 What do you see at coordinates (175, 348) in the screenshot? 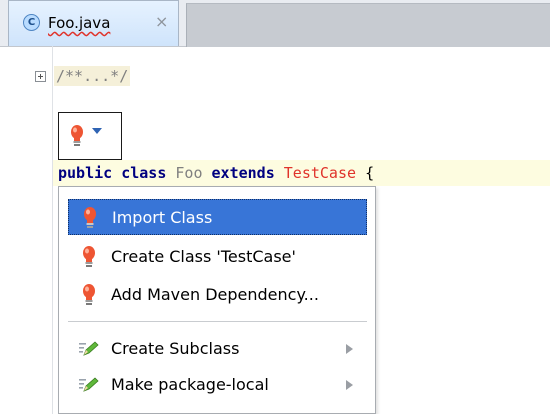
I see `menu-item-label: Create Subclass` at bounding box center [175, 348].